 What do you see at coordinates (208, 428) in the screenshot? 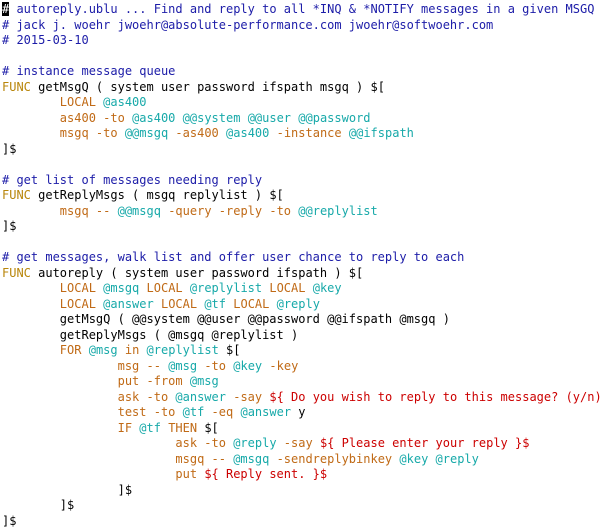
I see `code-text: $[` at bounding box center [208, 428].